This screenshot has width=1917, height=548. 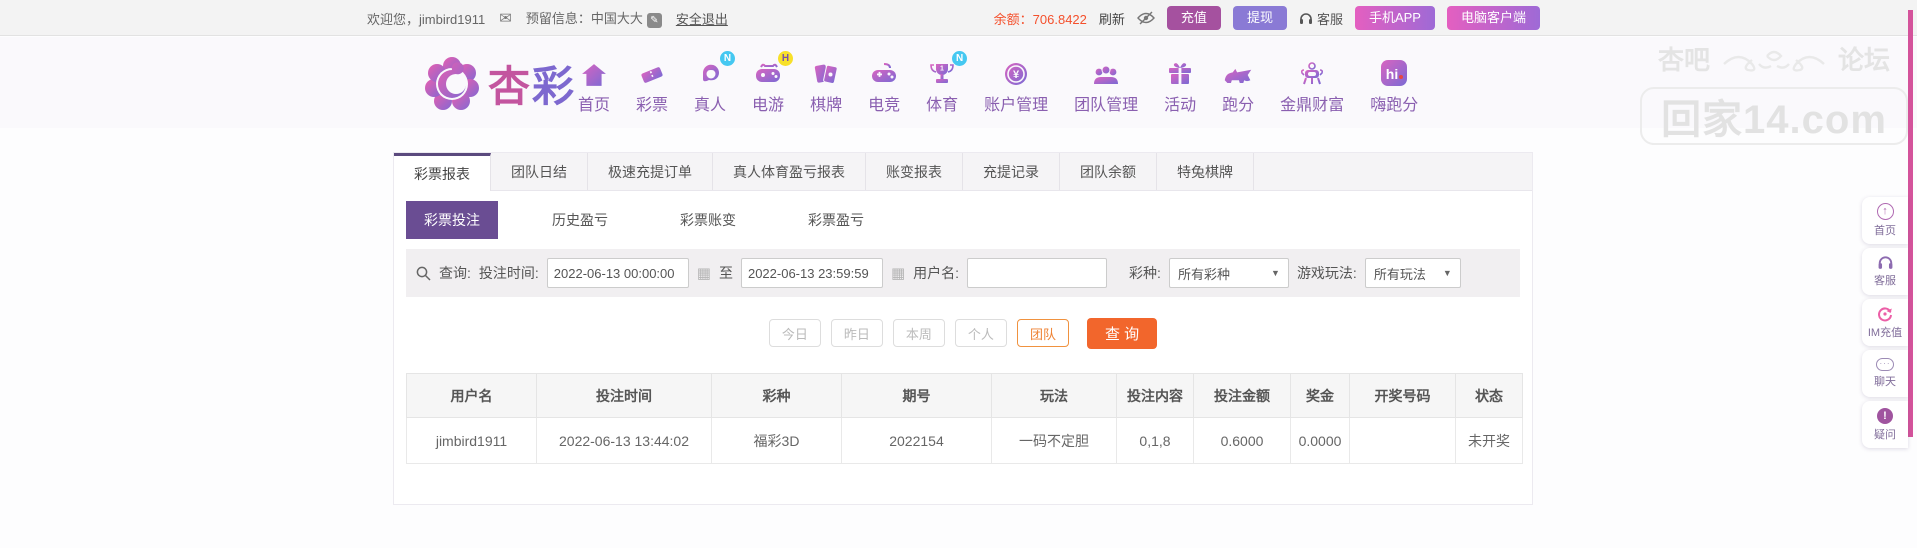 I want to click on ticket-icon, so click(x=652, y=72).